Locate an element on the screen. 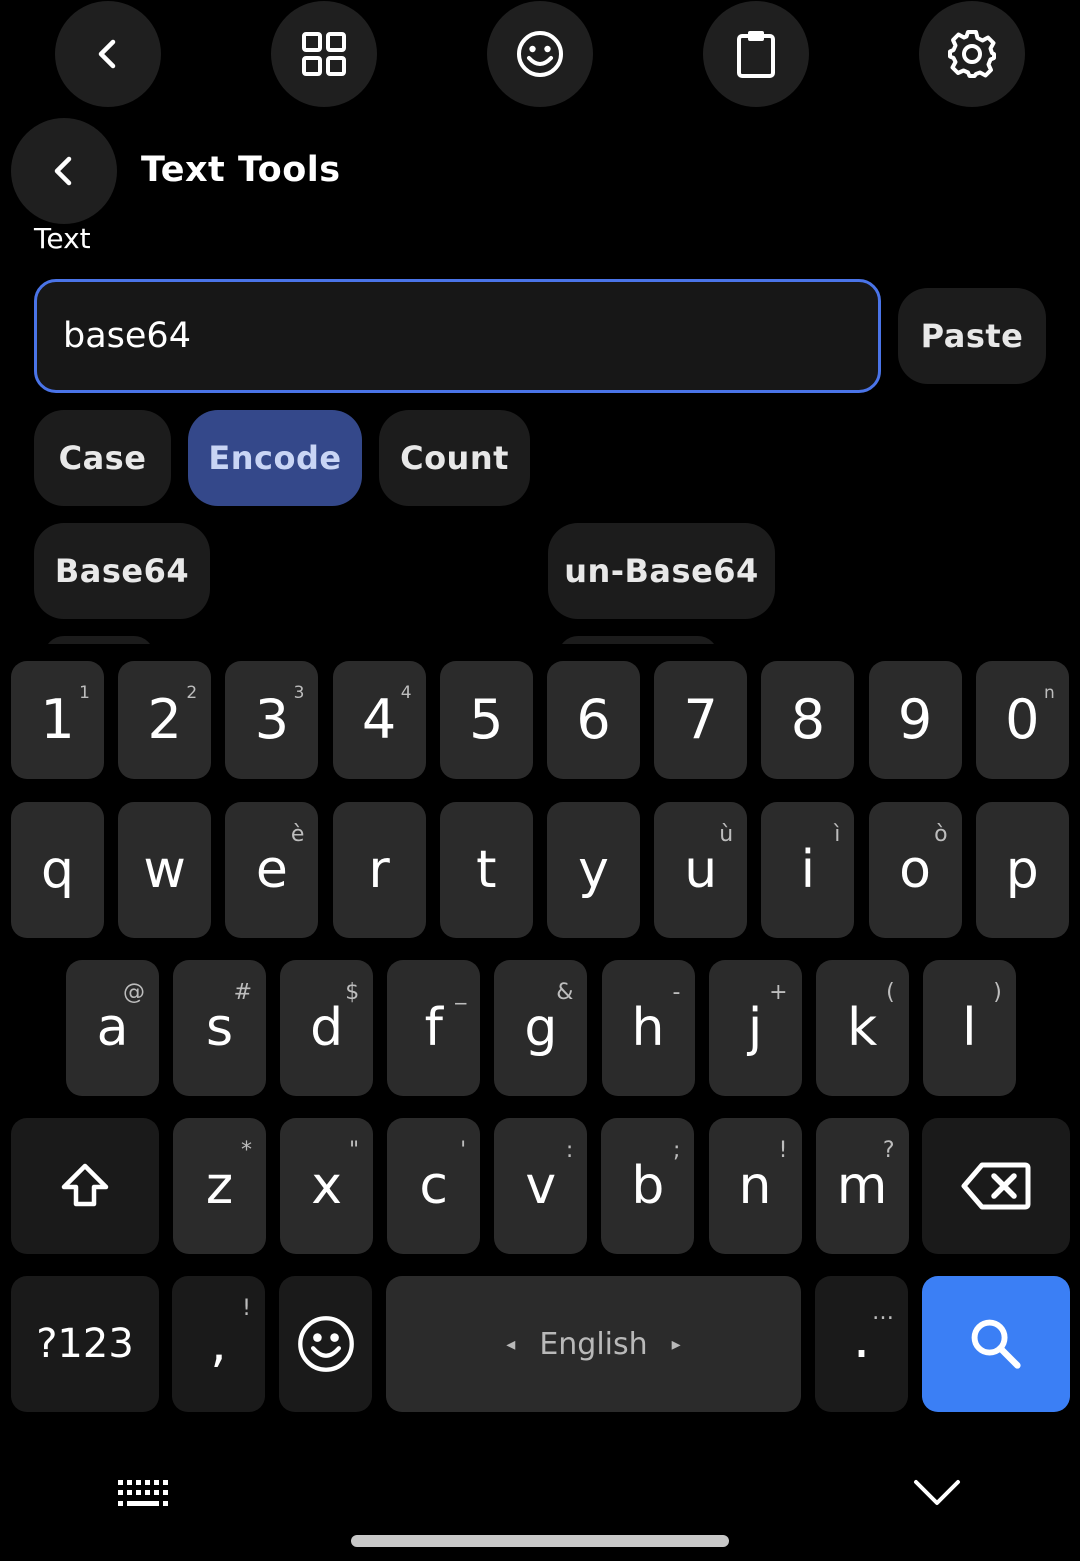 The image size is (1080, 1561). key-label: x is located at coordinates (326, 1186).